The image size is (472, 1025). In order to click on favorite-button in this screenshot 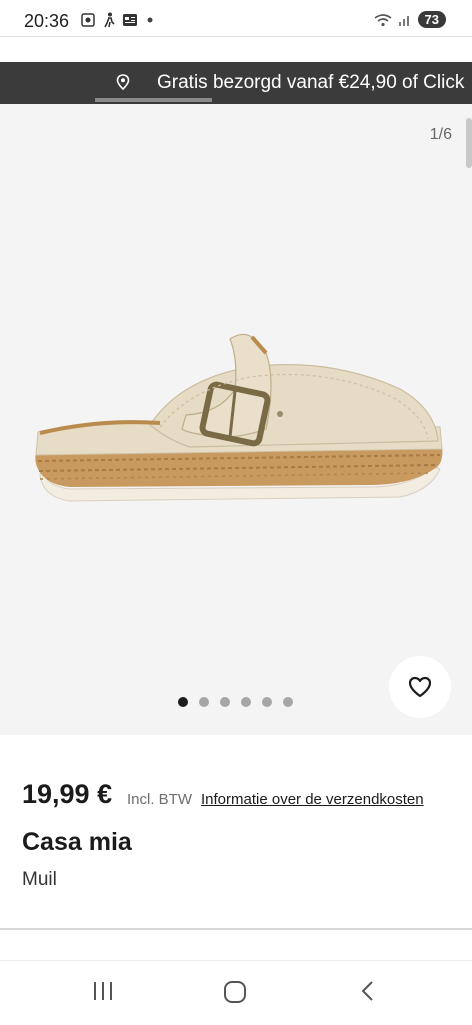, I will do `click(420, 687)`.